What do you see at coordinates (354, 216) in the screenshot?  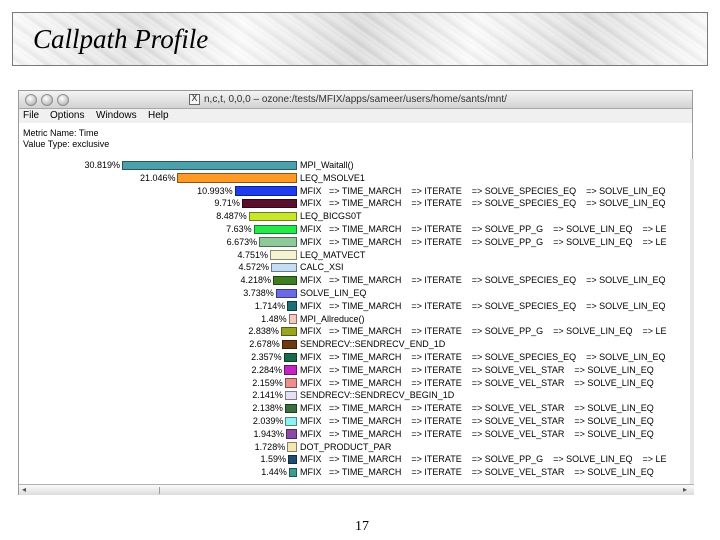 I see `profile-row: 8.487% LEQ_BICGS0T` at bounding box center [354, 216].